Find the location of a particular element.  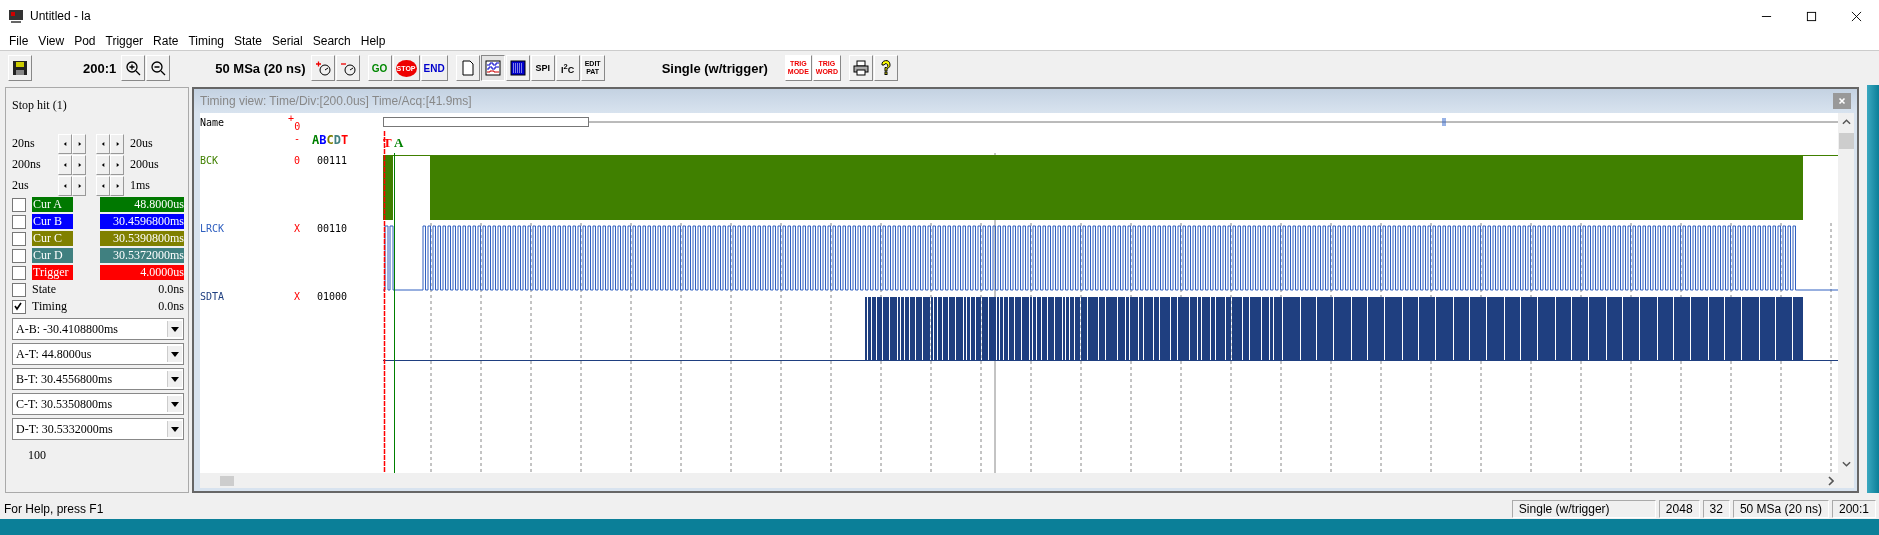

status-channels: 32 is located at coordinates (1716, 509).